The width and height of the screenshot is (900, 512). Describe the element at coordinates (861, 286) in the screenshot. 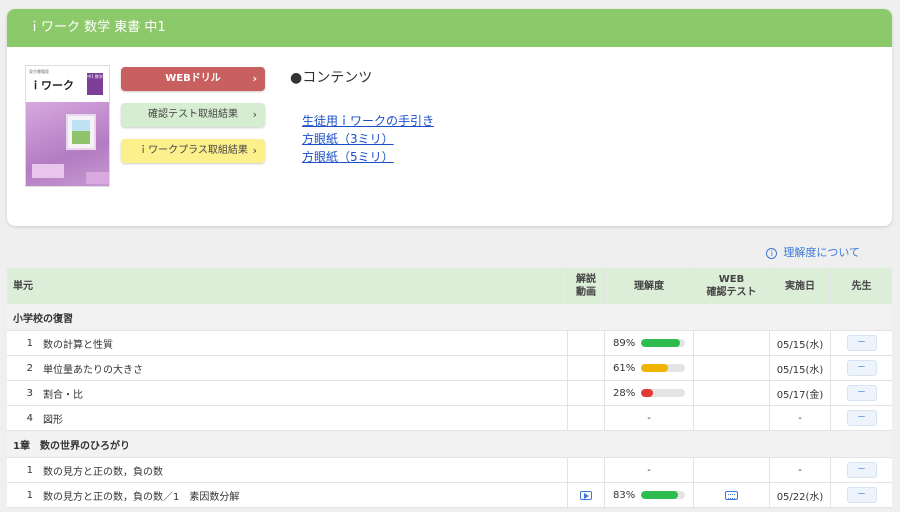

I see `header-teacher: 先生` at that location.